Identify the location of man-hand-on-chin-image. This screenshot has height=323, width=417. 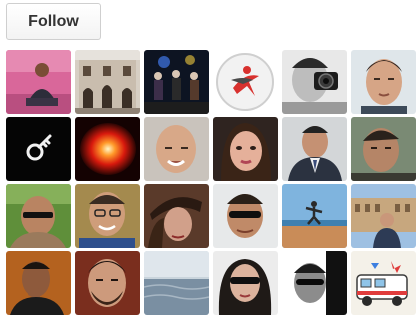
(38, 283).